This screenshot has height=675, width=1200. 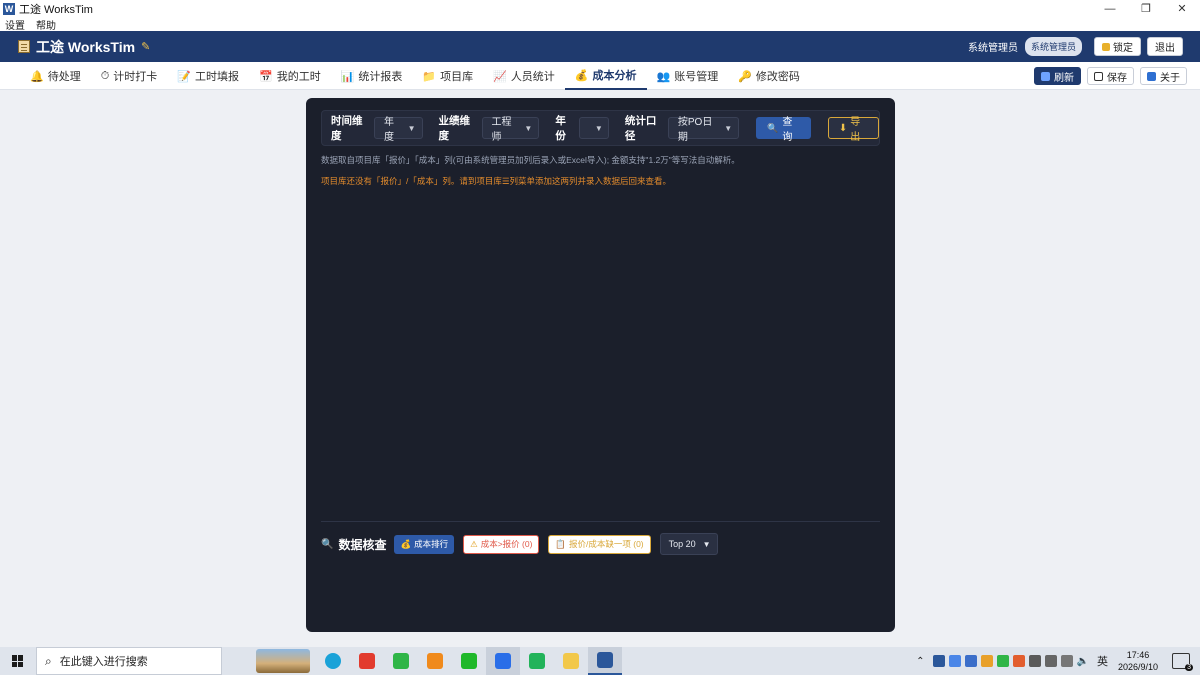 I want to click on tab-label: 统计报表, so click(x=380, y=77).